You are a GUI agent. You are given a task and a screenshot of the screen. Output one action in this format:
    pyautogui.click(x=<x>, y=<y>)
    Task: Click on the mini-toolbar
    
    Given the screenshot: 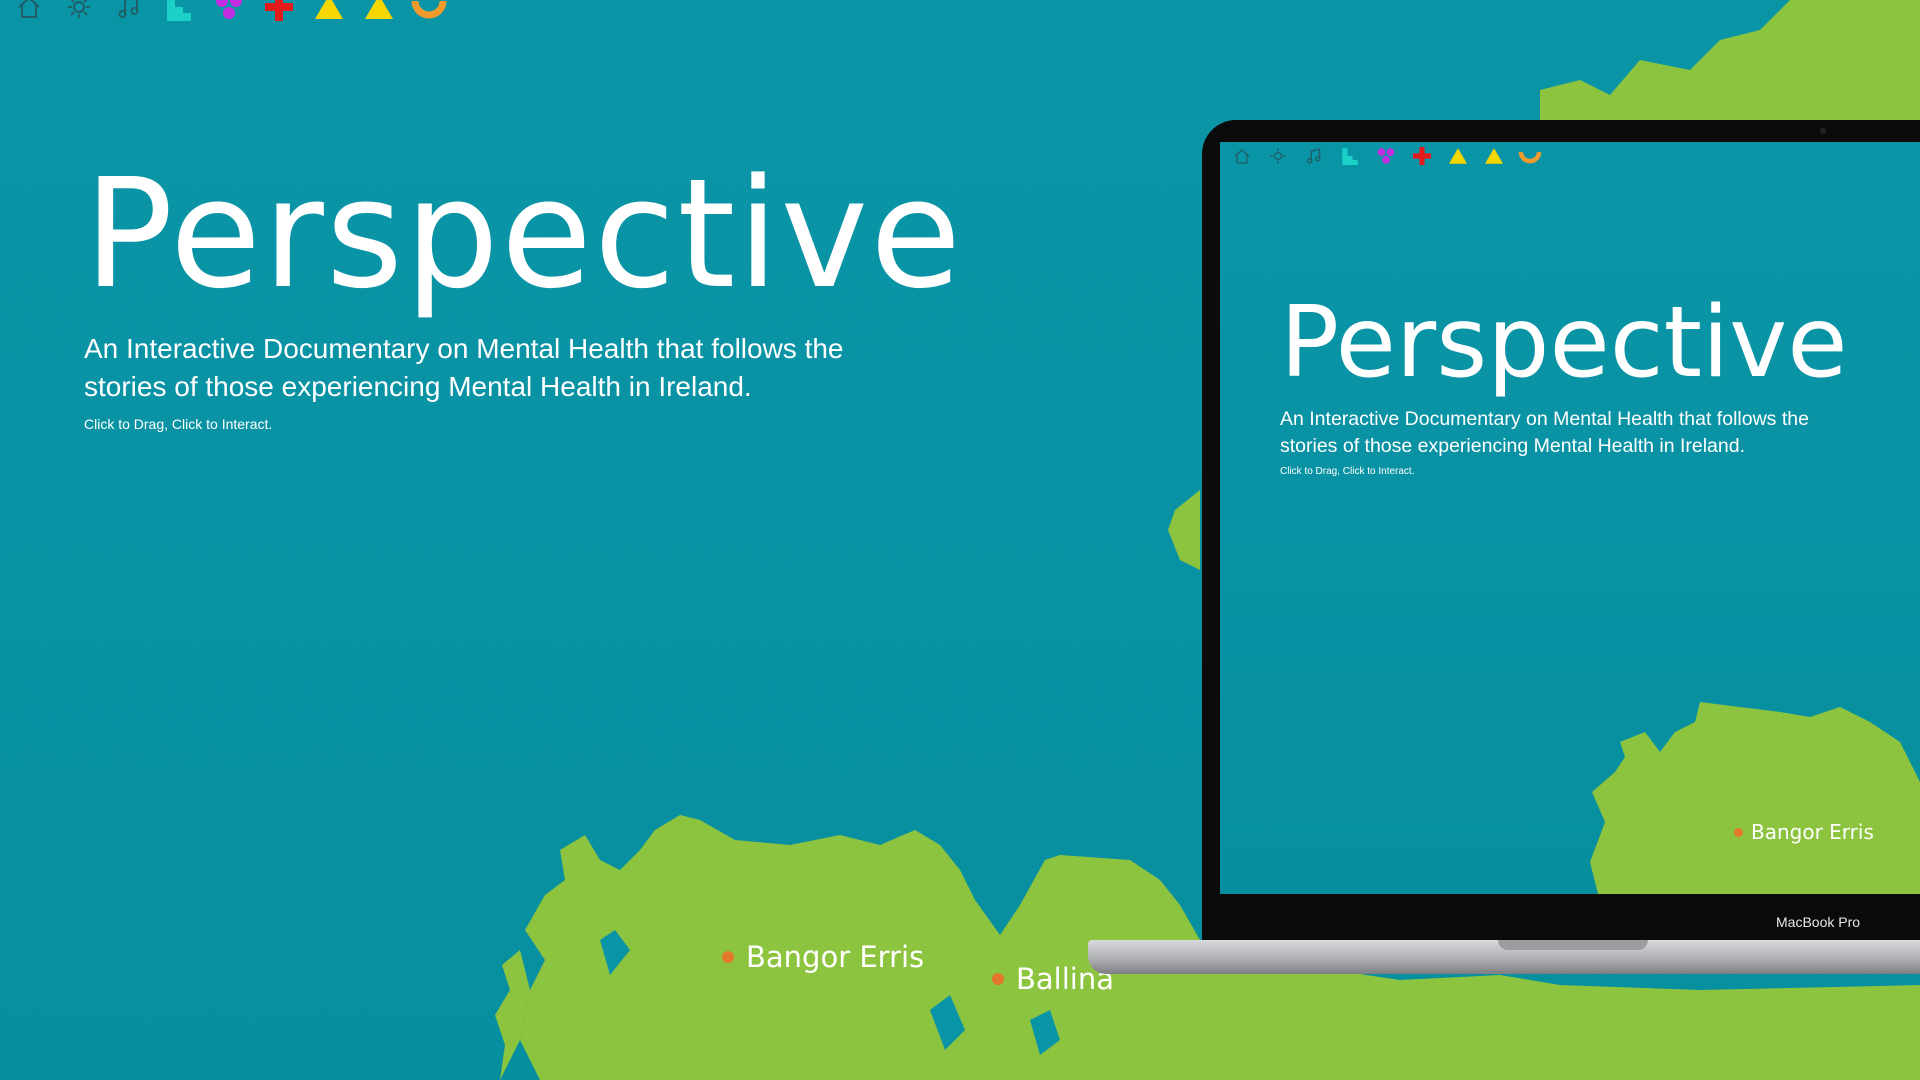 What is the action you would take?
    pyautogui.click(x=1386, y=156)
    